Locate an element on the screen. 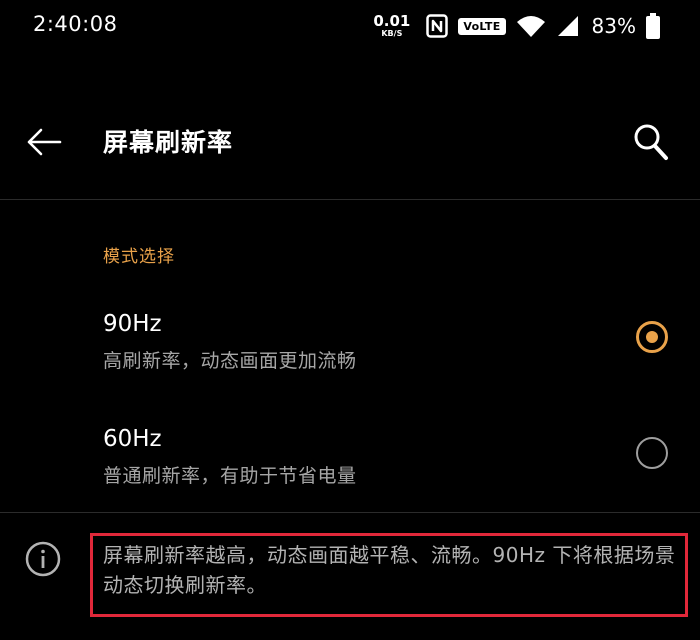 The image size is (700, 640). page-title: 屏幕刷新率 is located at coordinates (168, 142).